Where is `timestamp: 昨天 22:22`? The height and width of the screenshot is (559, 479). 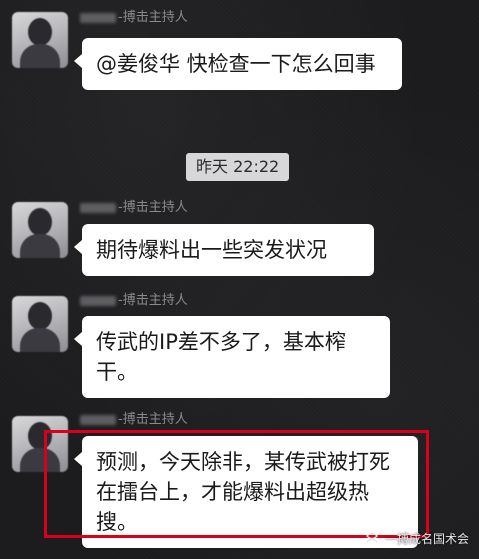
timestamp: 昨天 22:22 is located at coordinates (238, 167).